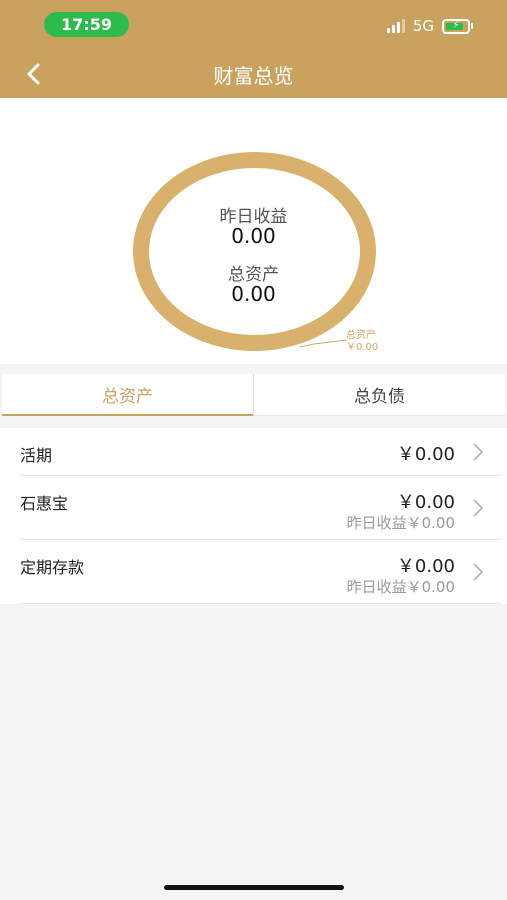 This screenshot has width=507, height=900. What do you see at coordinates (254, 251) in the screenshot?
I see `asset-ring-chart` at bounding box center [254, 251].